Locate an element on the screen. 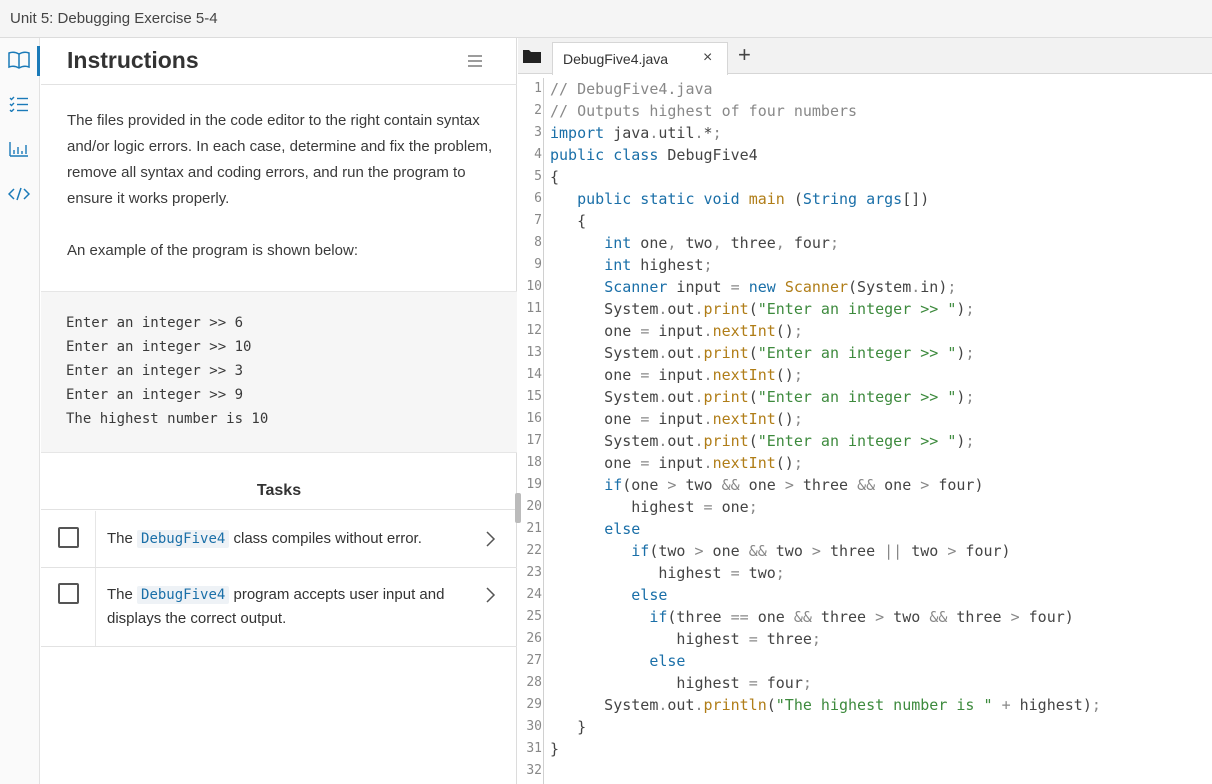  line-number: 31 is located at coordinates (534, 748).